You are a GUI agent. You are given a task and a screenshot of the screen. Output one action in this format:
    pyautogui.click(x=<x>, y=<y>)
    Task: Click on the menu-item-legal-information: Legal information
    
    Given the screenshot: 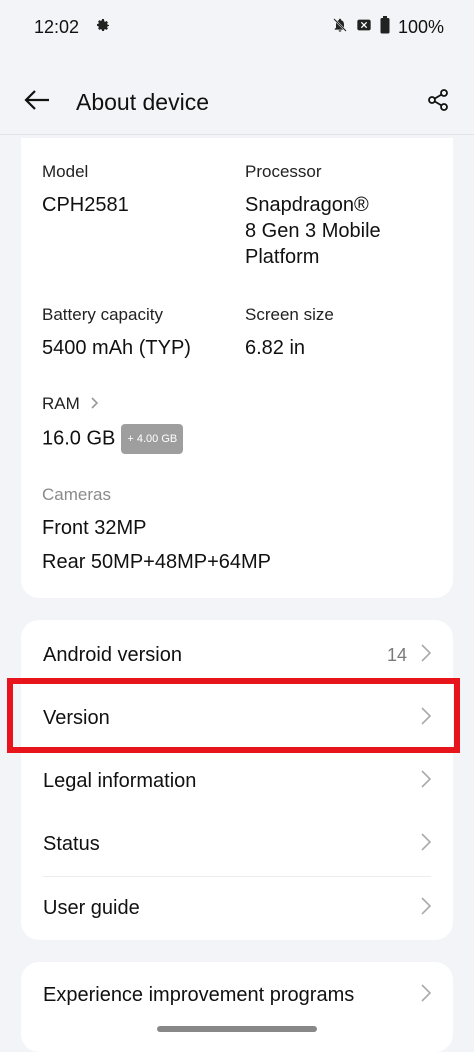 What is the action you would take?
    pyautogui.click(x=237, y=781)
    